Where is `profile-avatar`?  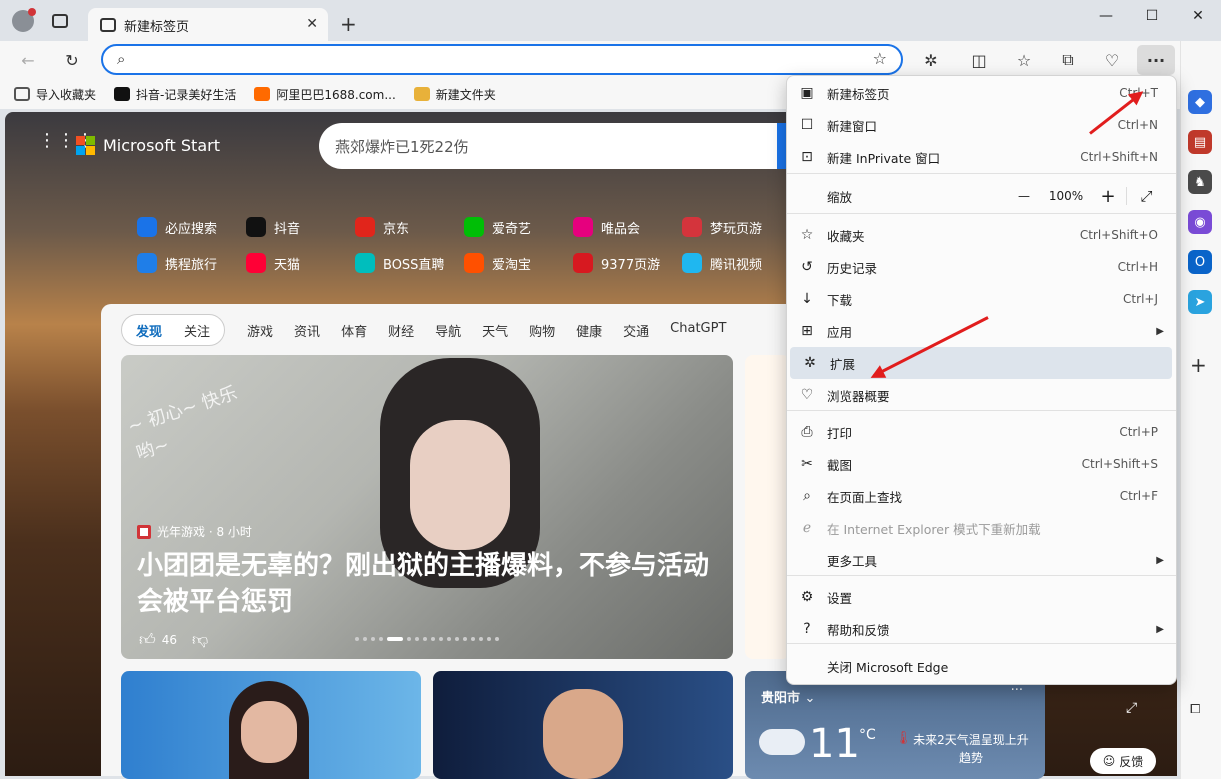 profile-avatar is located at coordinates (24, 20).